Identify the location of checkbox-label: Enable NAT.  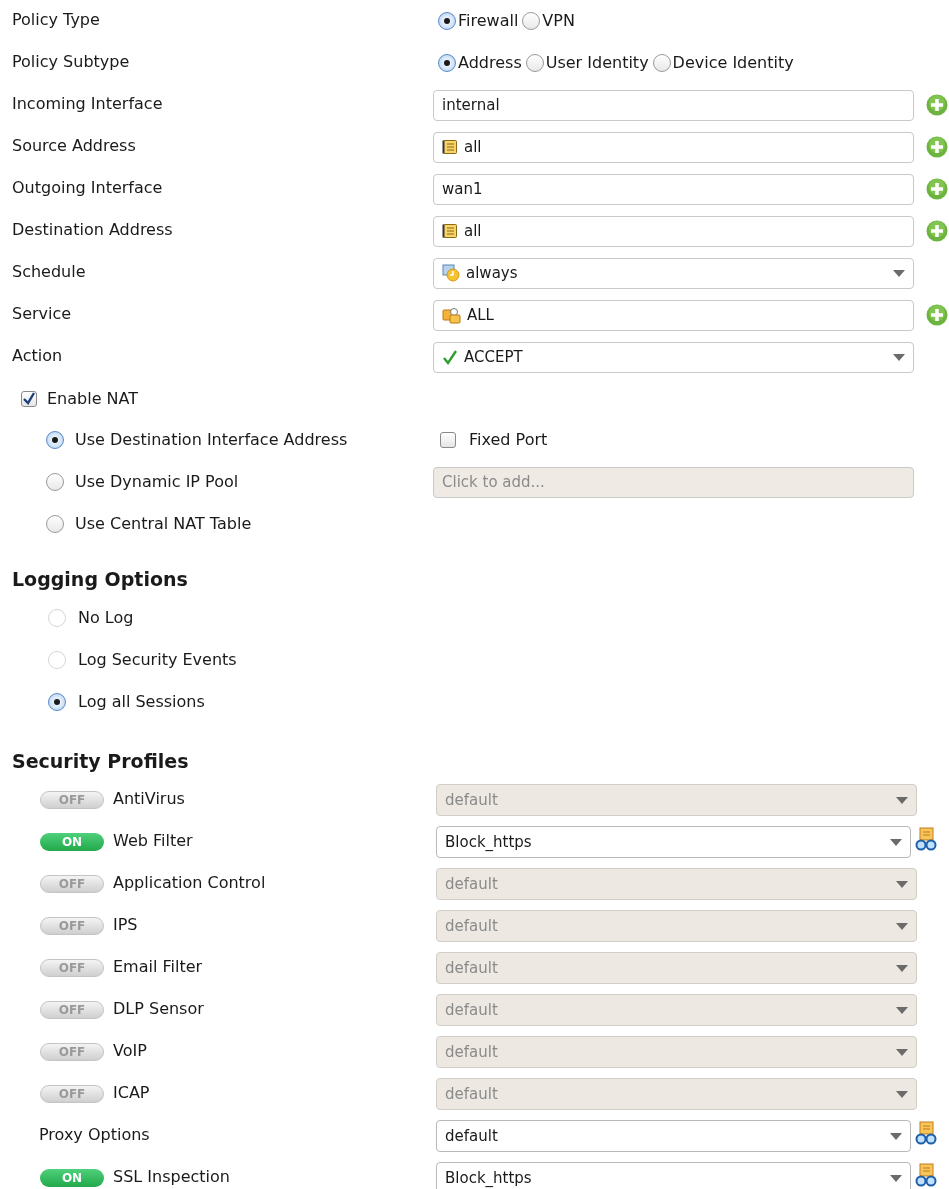
(93, 398).